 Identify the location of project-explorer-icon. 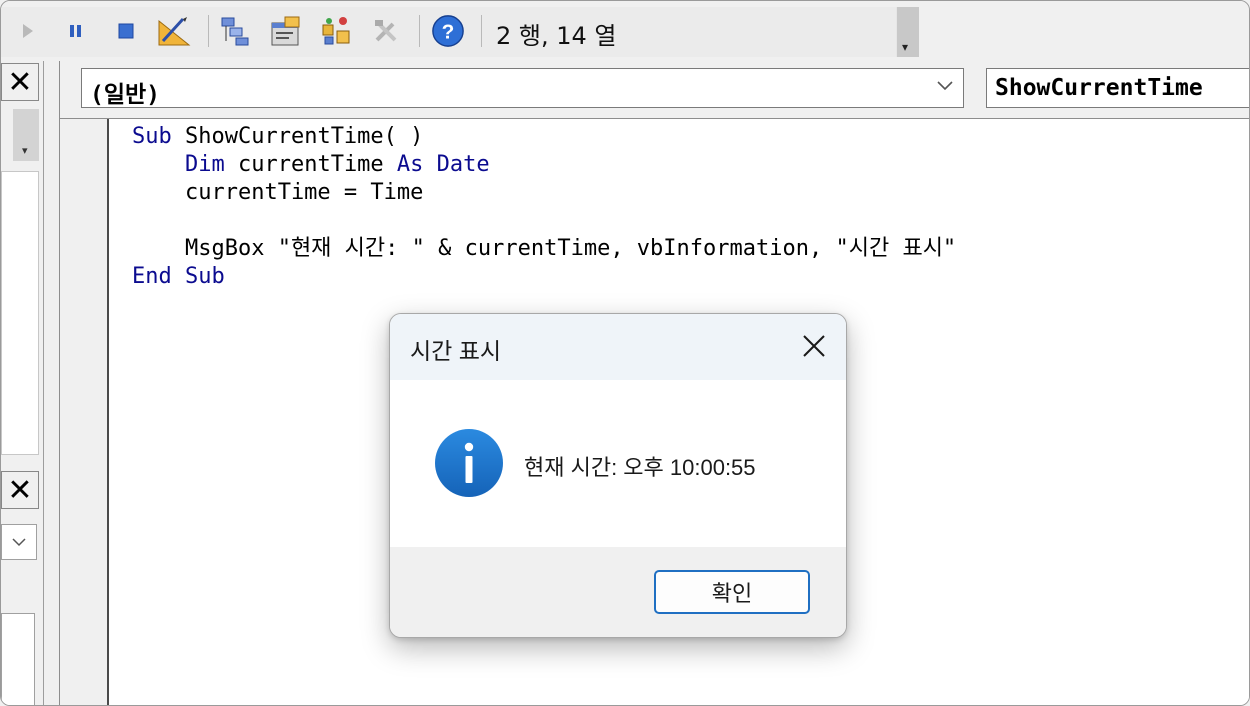
(236, 31).